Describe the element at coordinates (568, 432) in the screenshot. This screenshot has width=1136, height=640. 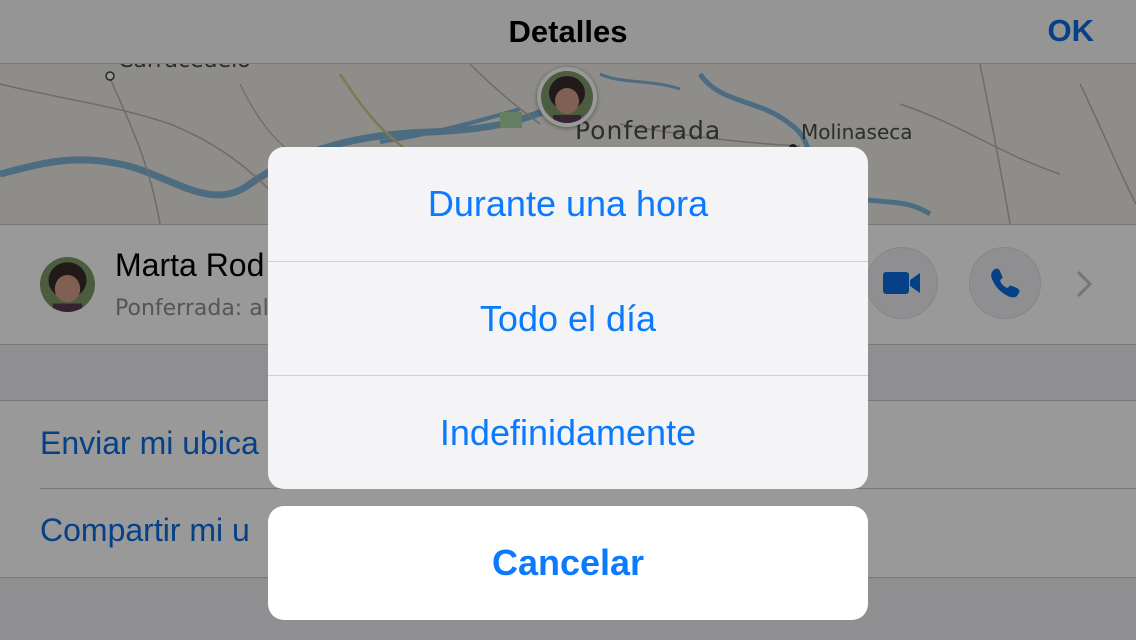
I see `option-indefinitely: Indefinidamente` at that location.